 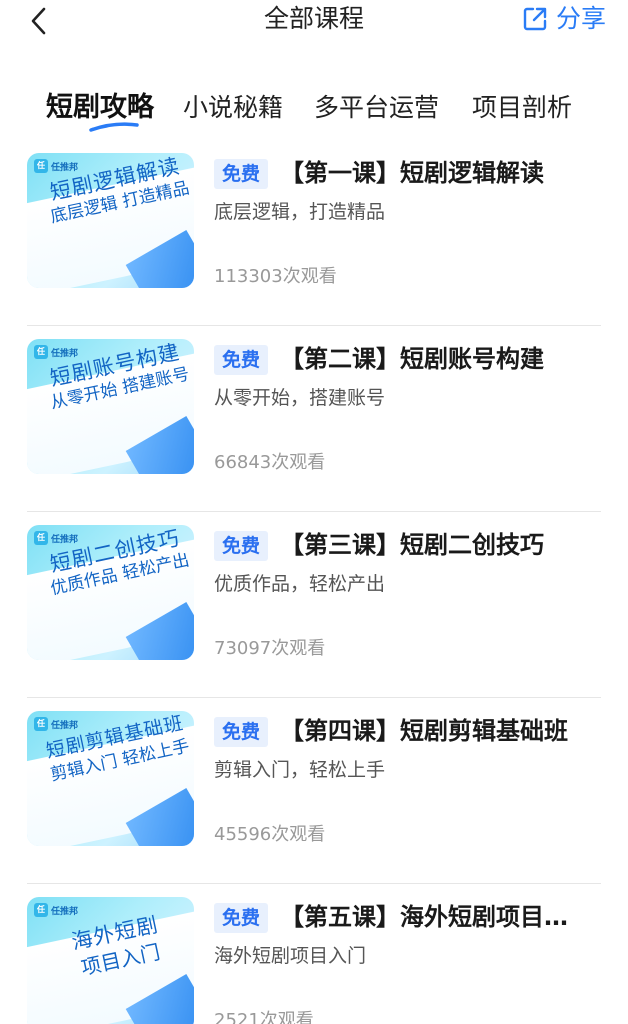 I want to click on share-label: 分享, so click(x=580, y=18).